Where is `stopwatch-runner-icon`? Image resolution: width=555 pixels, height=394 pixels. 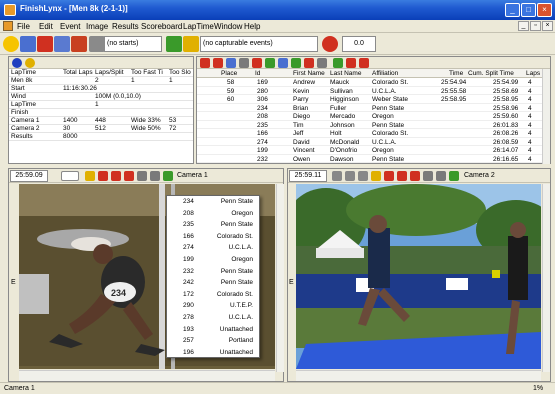
stopwatch-runner-icon is located at coordinates (62, 44).